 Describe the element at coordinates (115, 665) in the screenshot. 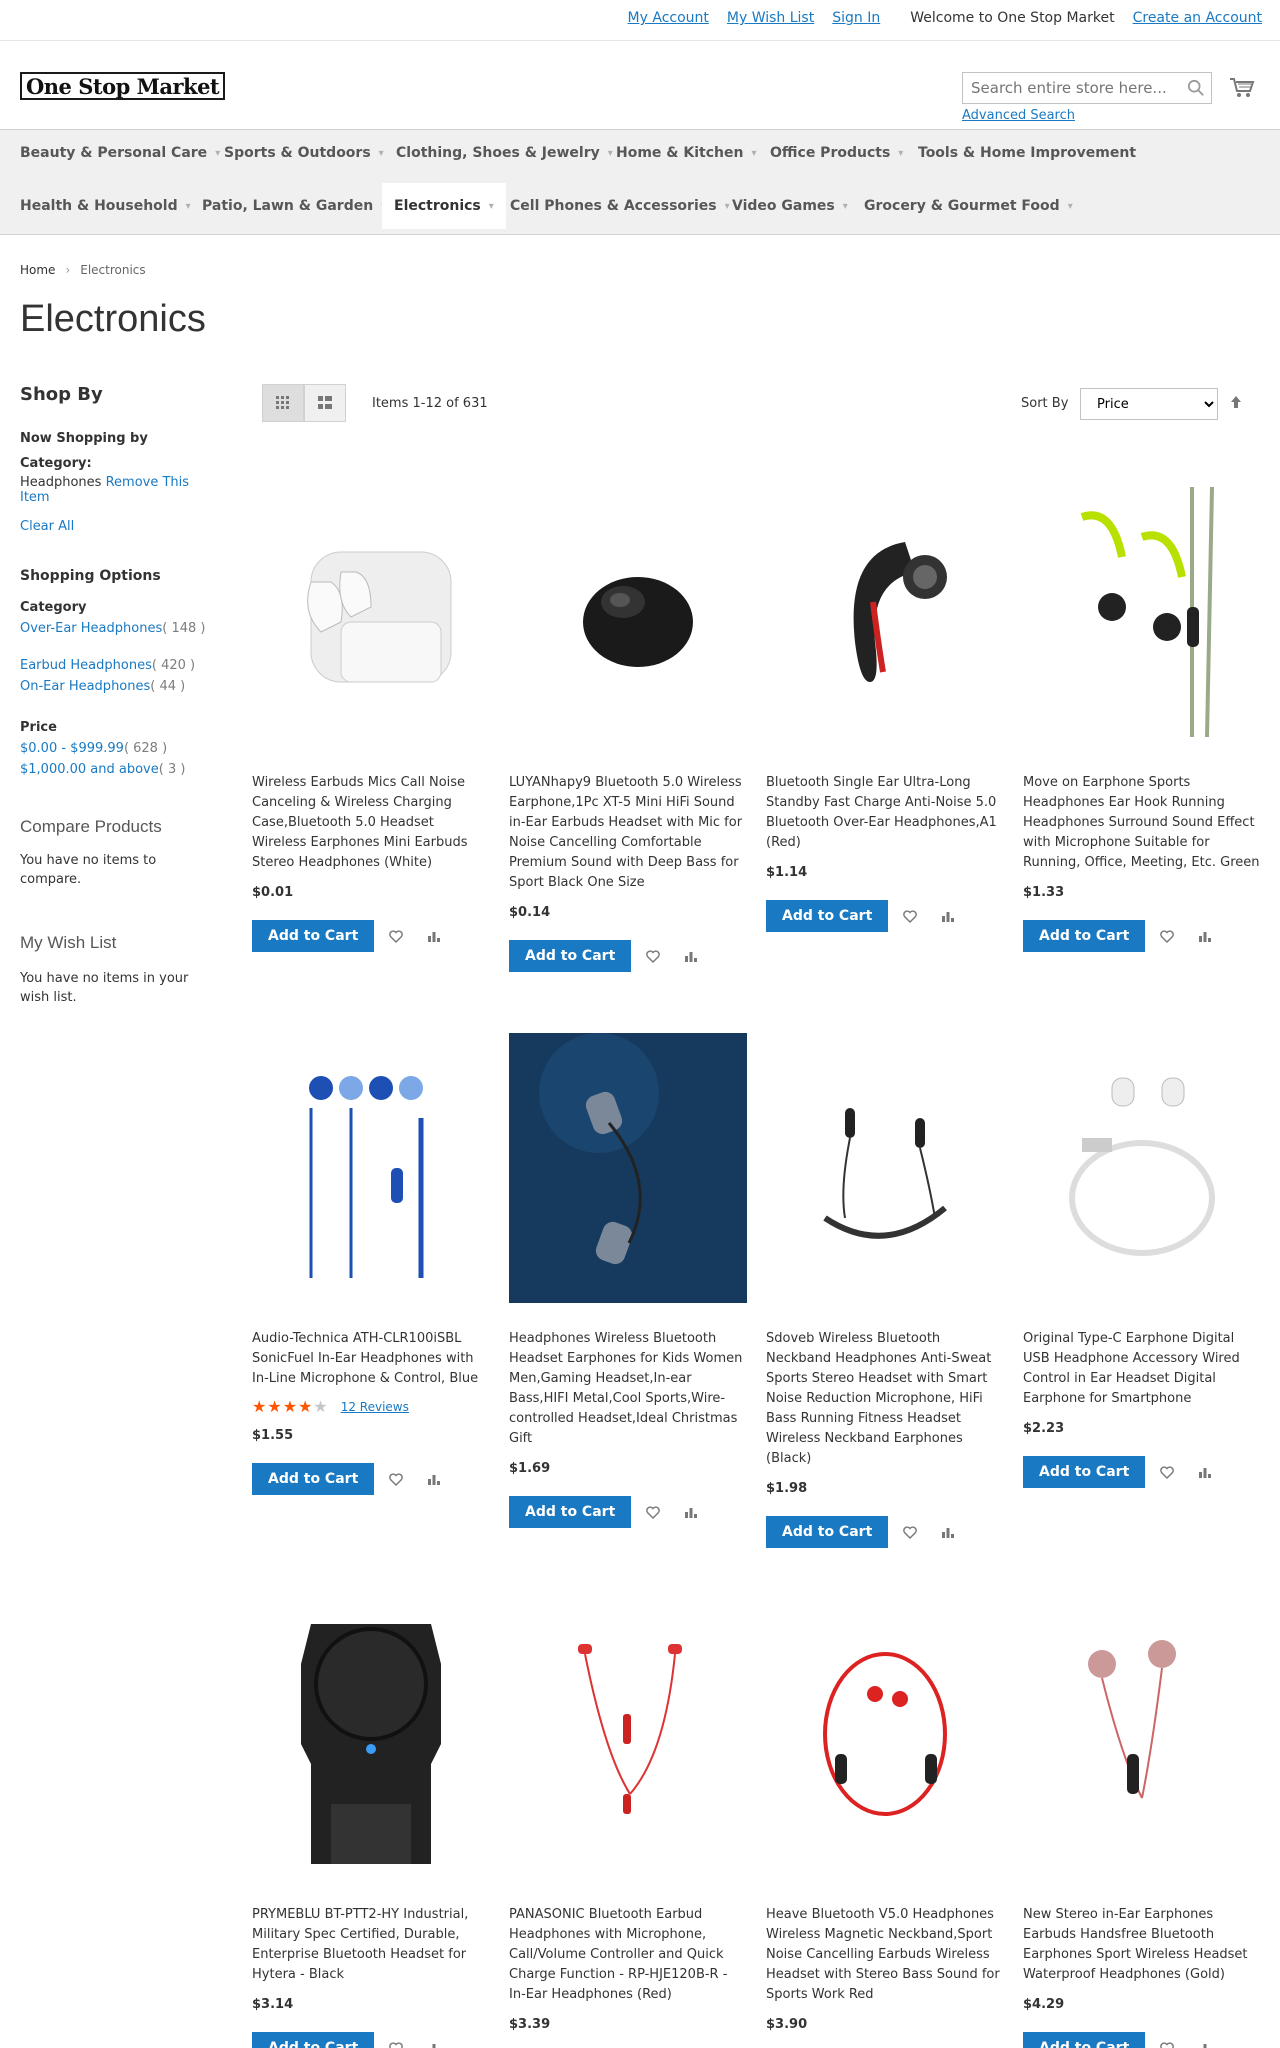

I see `category-option: Earbud Headphones( 420 )` at that location.